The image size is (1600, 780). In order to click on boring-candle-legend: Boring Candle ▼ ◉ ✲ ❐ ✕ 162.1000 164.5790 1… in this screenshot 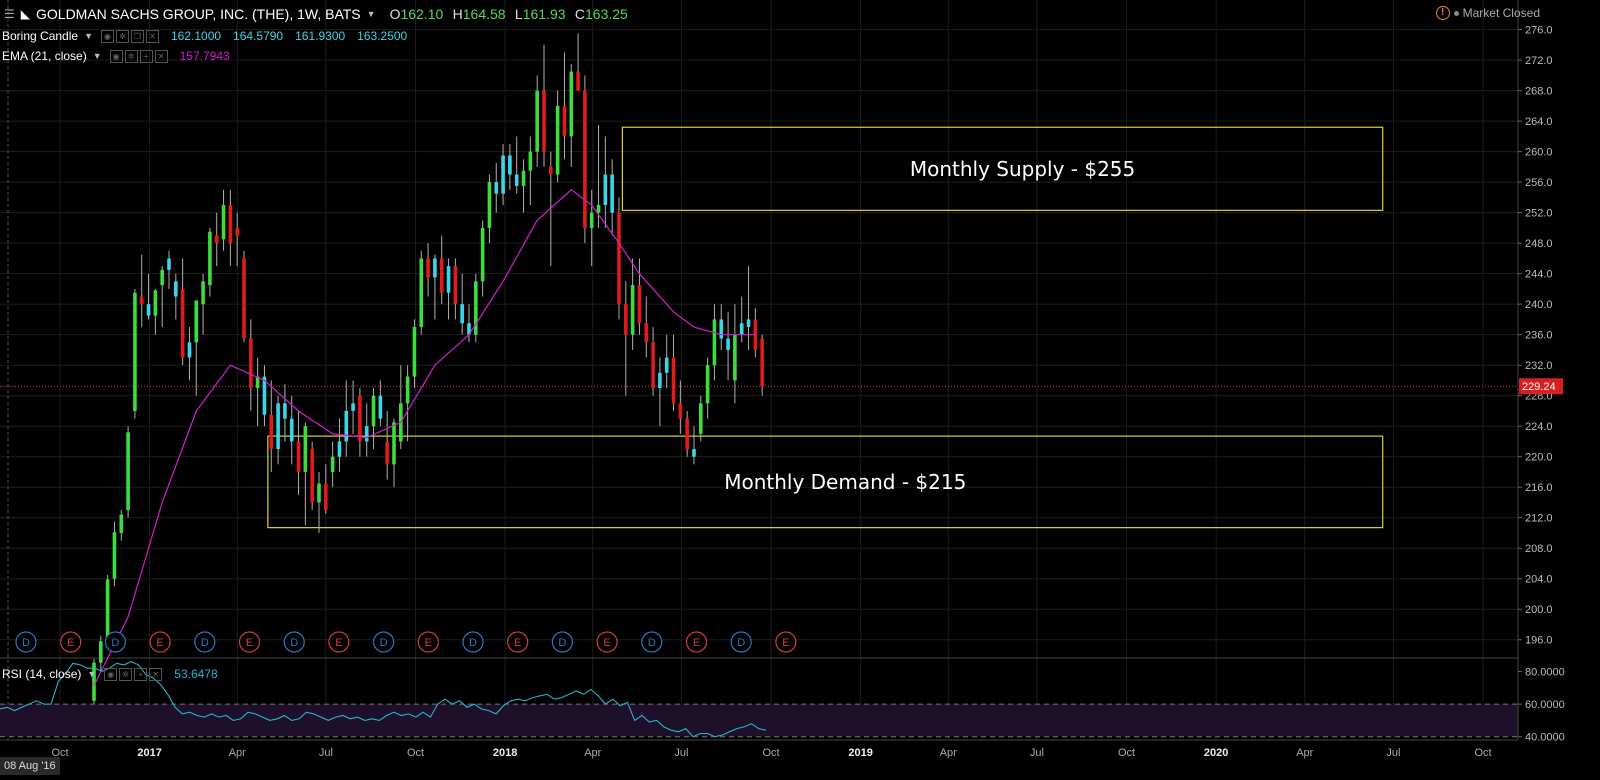, I will do `click(204, 35)`.